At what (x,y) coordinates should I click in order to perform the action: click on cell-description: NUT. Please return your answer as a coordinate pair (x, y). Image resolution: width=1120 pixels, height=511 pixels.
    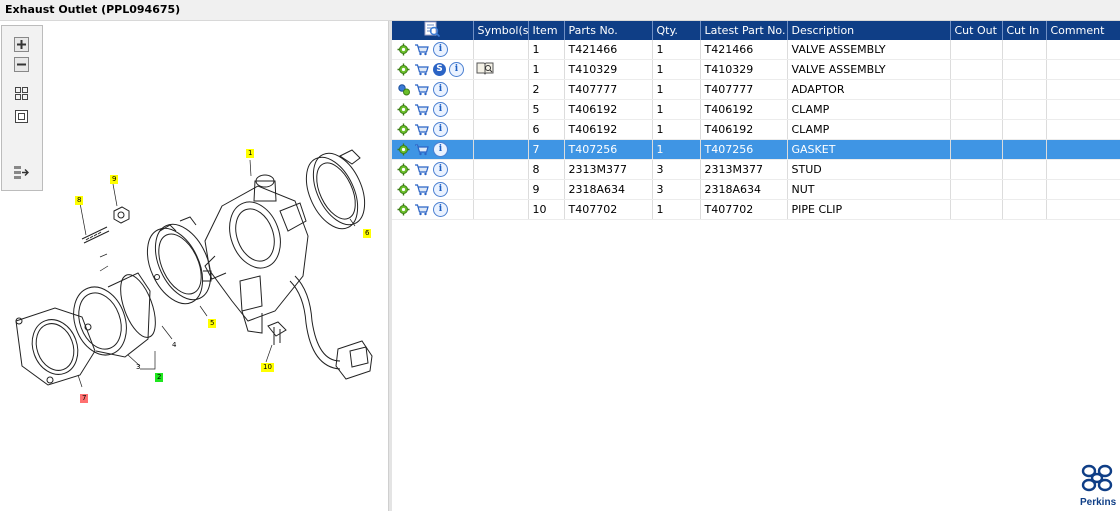
    Looking at the image, I should click on (869, 189).